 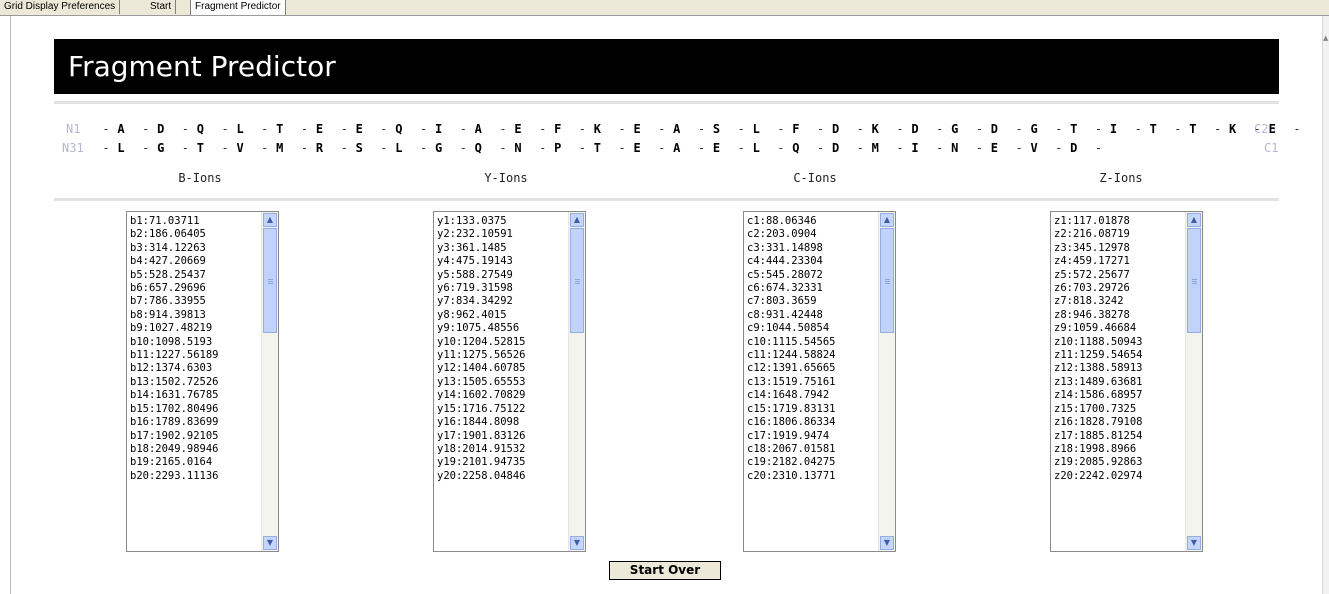 I want to click on list-item: b8:914.39813, so click(x=174, y=315).